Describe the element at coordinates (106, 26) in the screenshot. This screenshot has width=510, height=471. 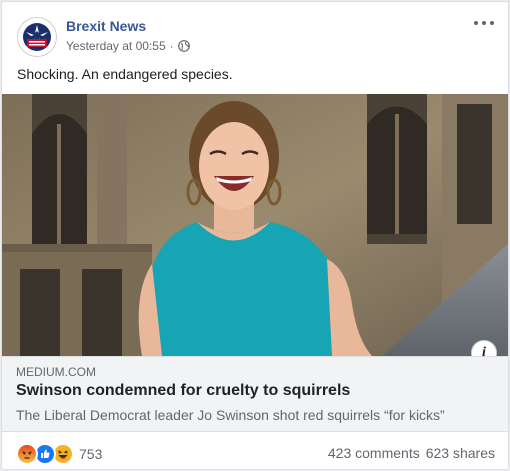
I see `page-name-link: Brexit News` at that location.